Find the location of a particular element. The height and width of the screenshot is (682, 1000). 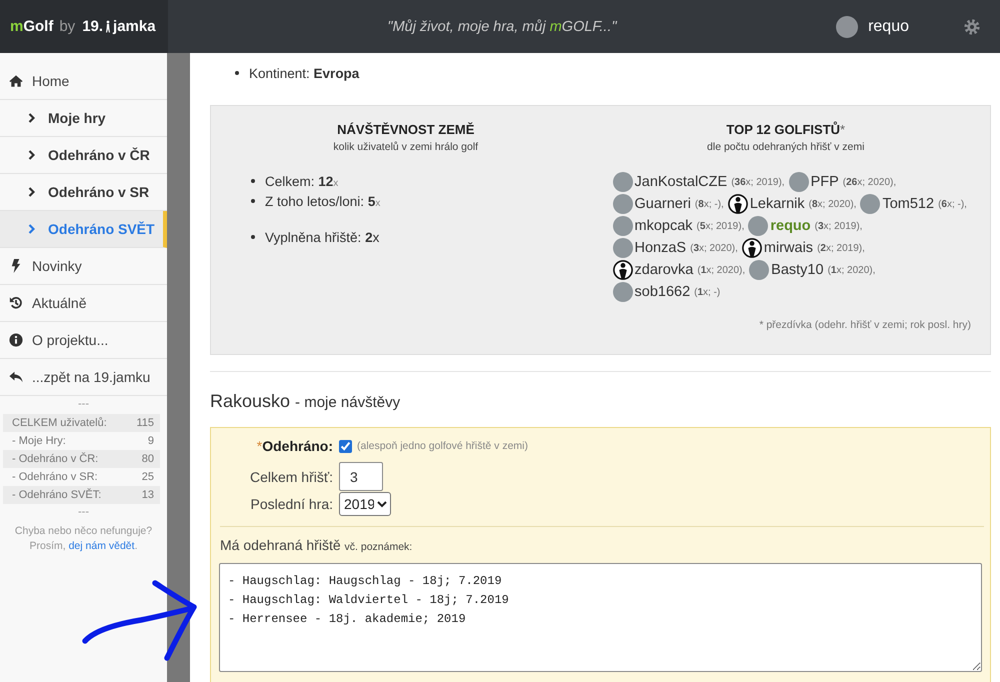

played-checkbox is located at coordinates (345, 446).